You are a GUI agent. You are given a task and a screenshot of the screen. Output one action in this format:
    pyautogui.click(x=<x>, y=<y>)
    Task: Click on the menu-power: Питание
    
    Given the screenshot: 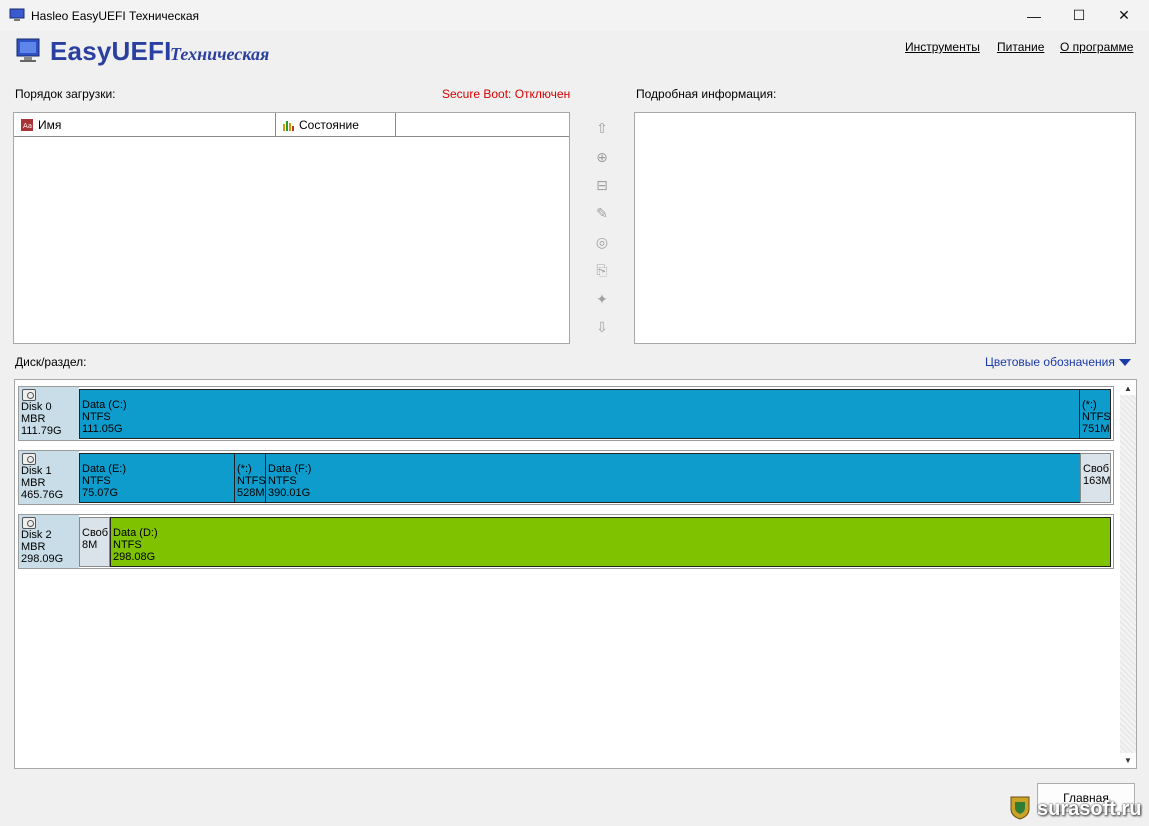 What is the action you would take?
    pyautogui.click(x=1020, y=47)
    